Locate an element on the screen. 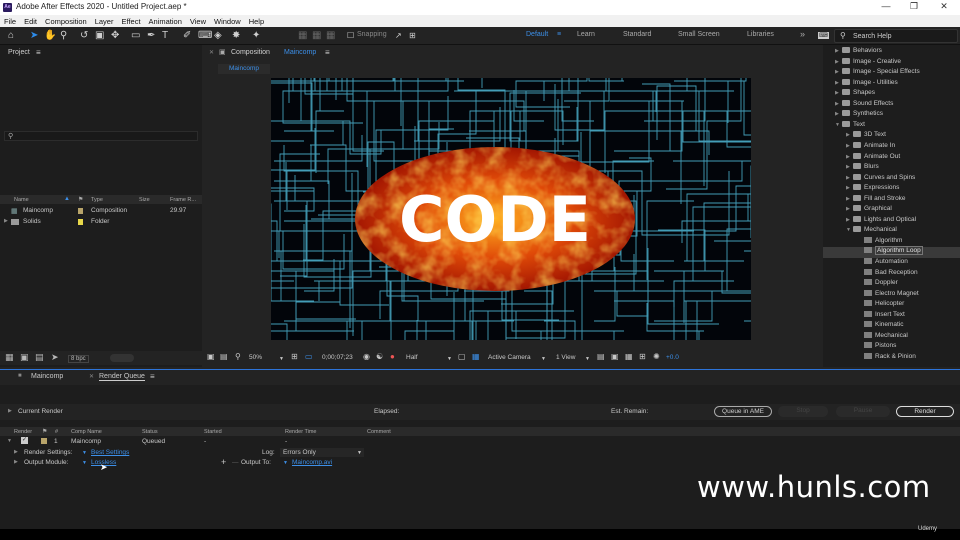 The height and width of the screenshot is (540, 960). axis-local-icon: ▦ is located at coordinates (302, 36).